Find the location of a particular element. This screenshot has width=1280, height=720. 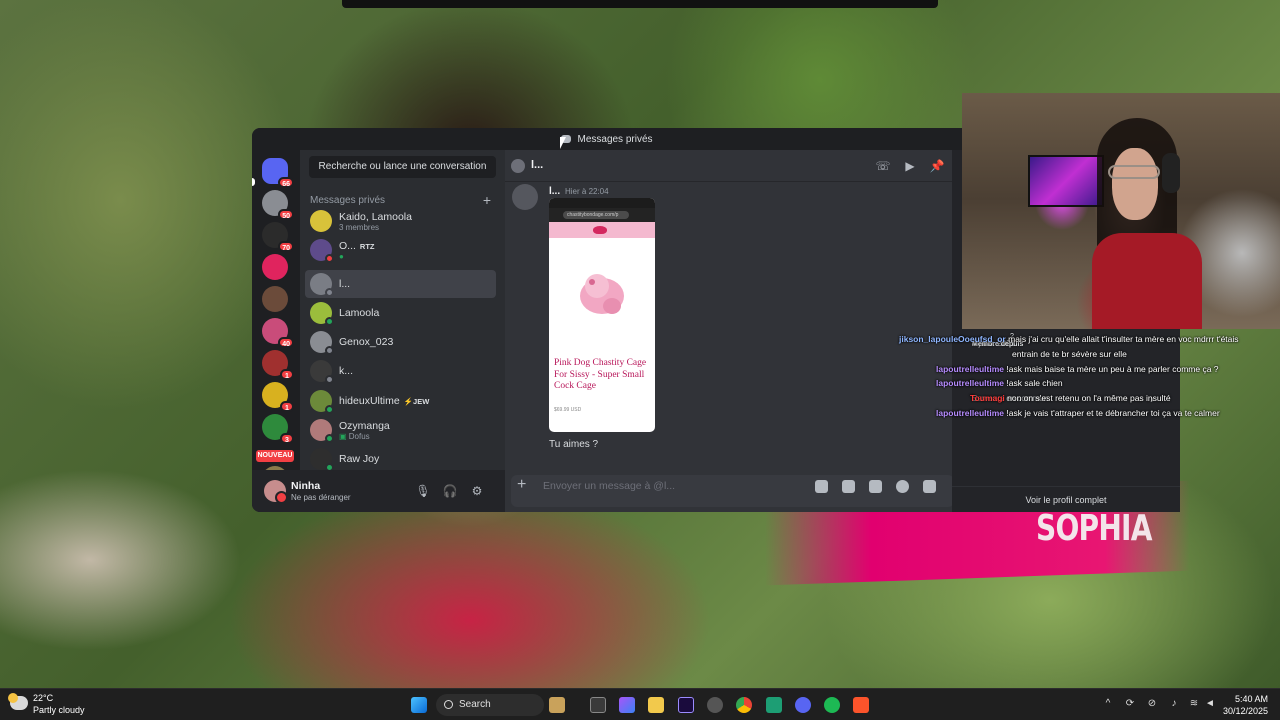

task-view-icon is located at coordinates (598, 705).